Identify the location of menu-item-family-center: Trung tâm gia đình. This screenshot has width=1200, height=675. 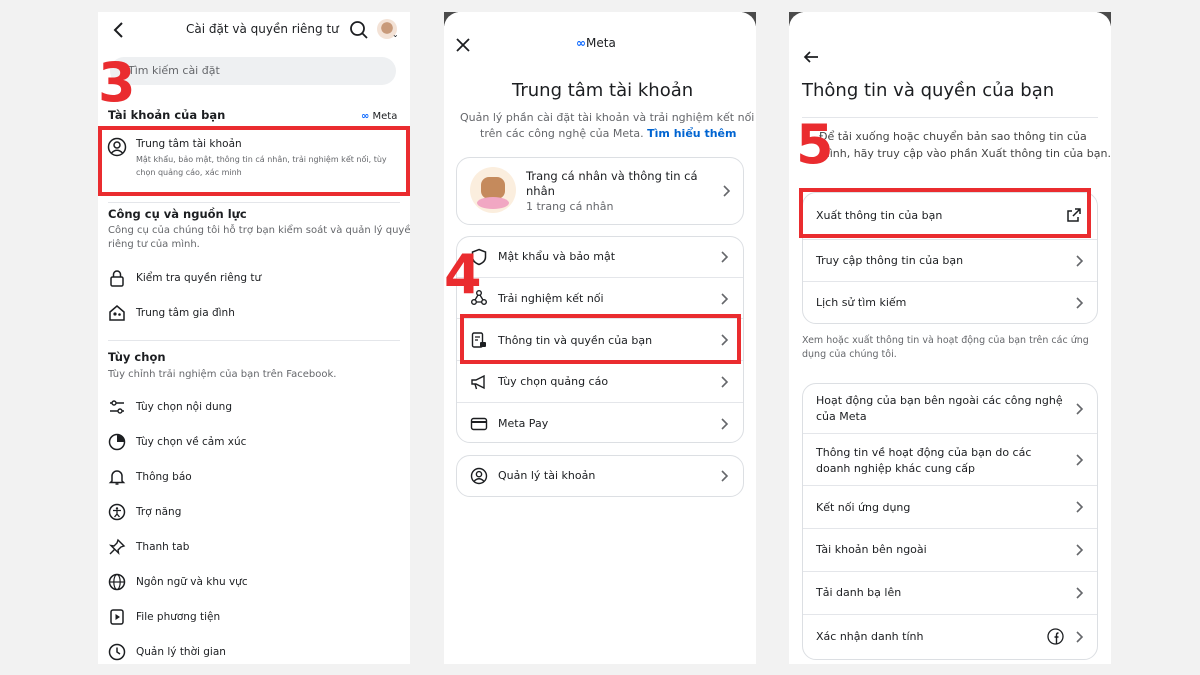
(185, 313).